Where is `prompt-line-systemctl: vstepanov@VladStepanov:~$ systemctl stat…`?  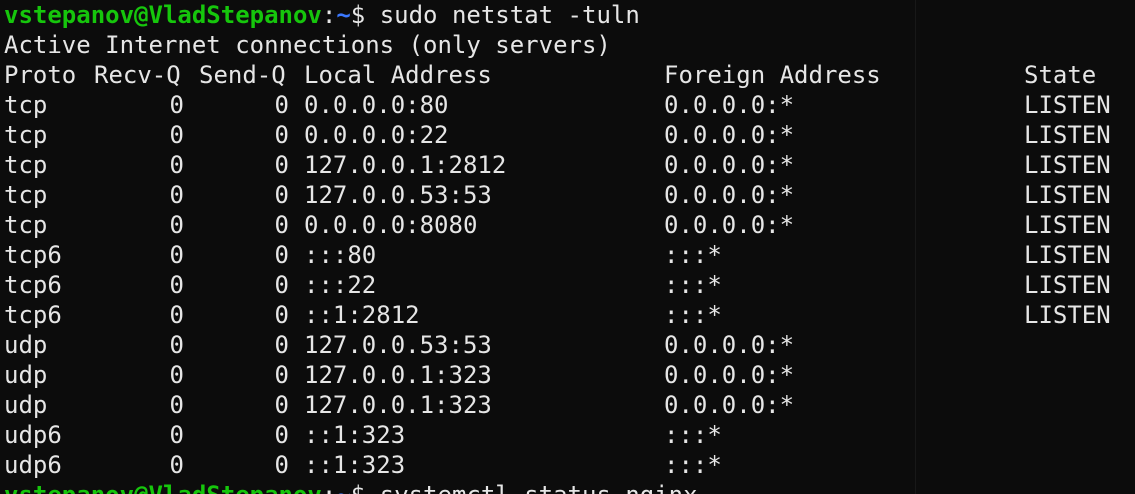
prompt-line-systemctl: vstepanov@VladStepanov:~$ systemctl stat… is located at coordinates (569, 487).